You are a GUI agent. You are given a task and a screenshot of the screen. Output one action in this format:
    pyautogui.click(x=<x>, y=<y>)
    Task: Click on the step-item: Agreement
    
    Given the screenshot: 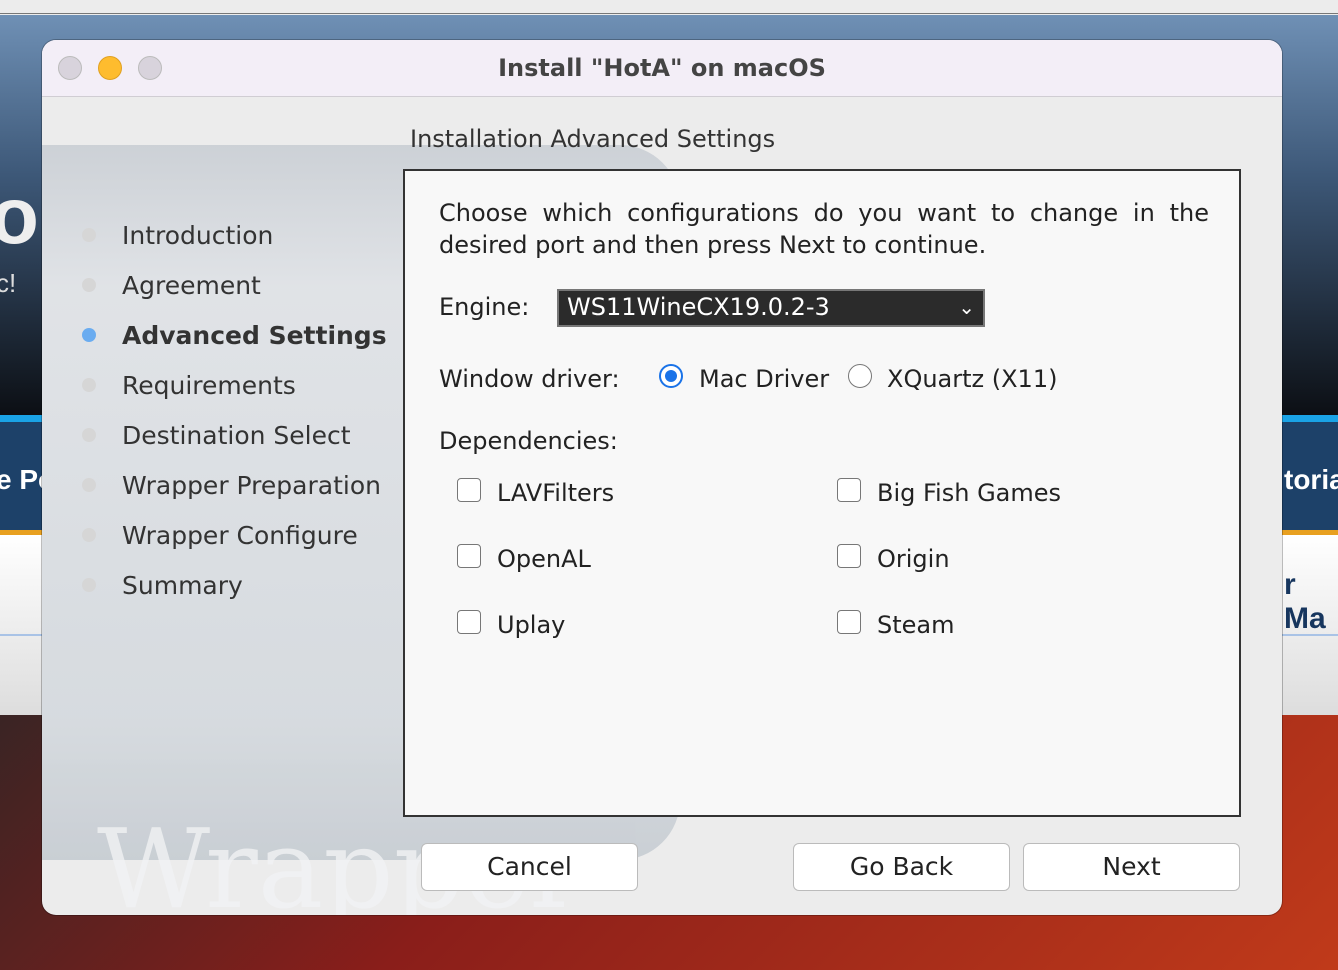 What is the action you would take?
    pyautogui.click(x=234, y=285)
    